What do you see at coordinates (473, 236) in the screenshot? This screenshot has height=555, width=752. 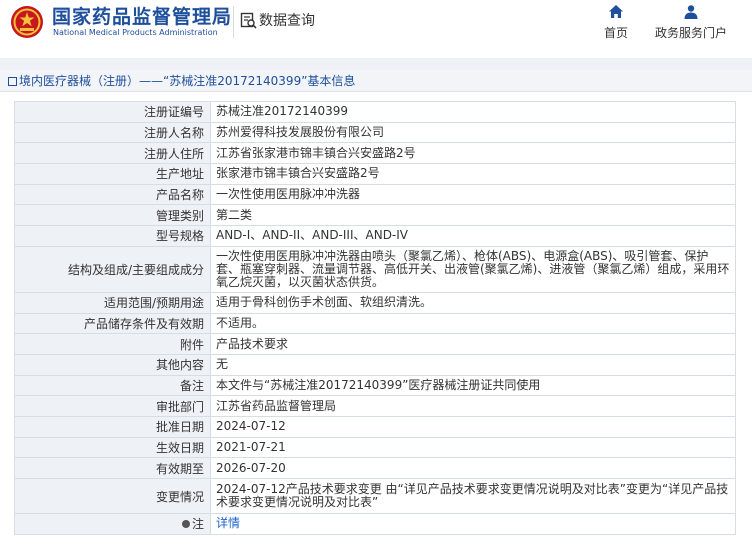 I see `row-value: AND-I、AND-II、AND-III、AND-IV` at bounding box center [473, 236].